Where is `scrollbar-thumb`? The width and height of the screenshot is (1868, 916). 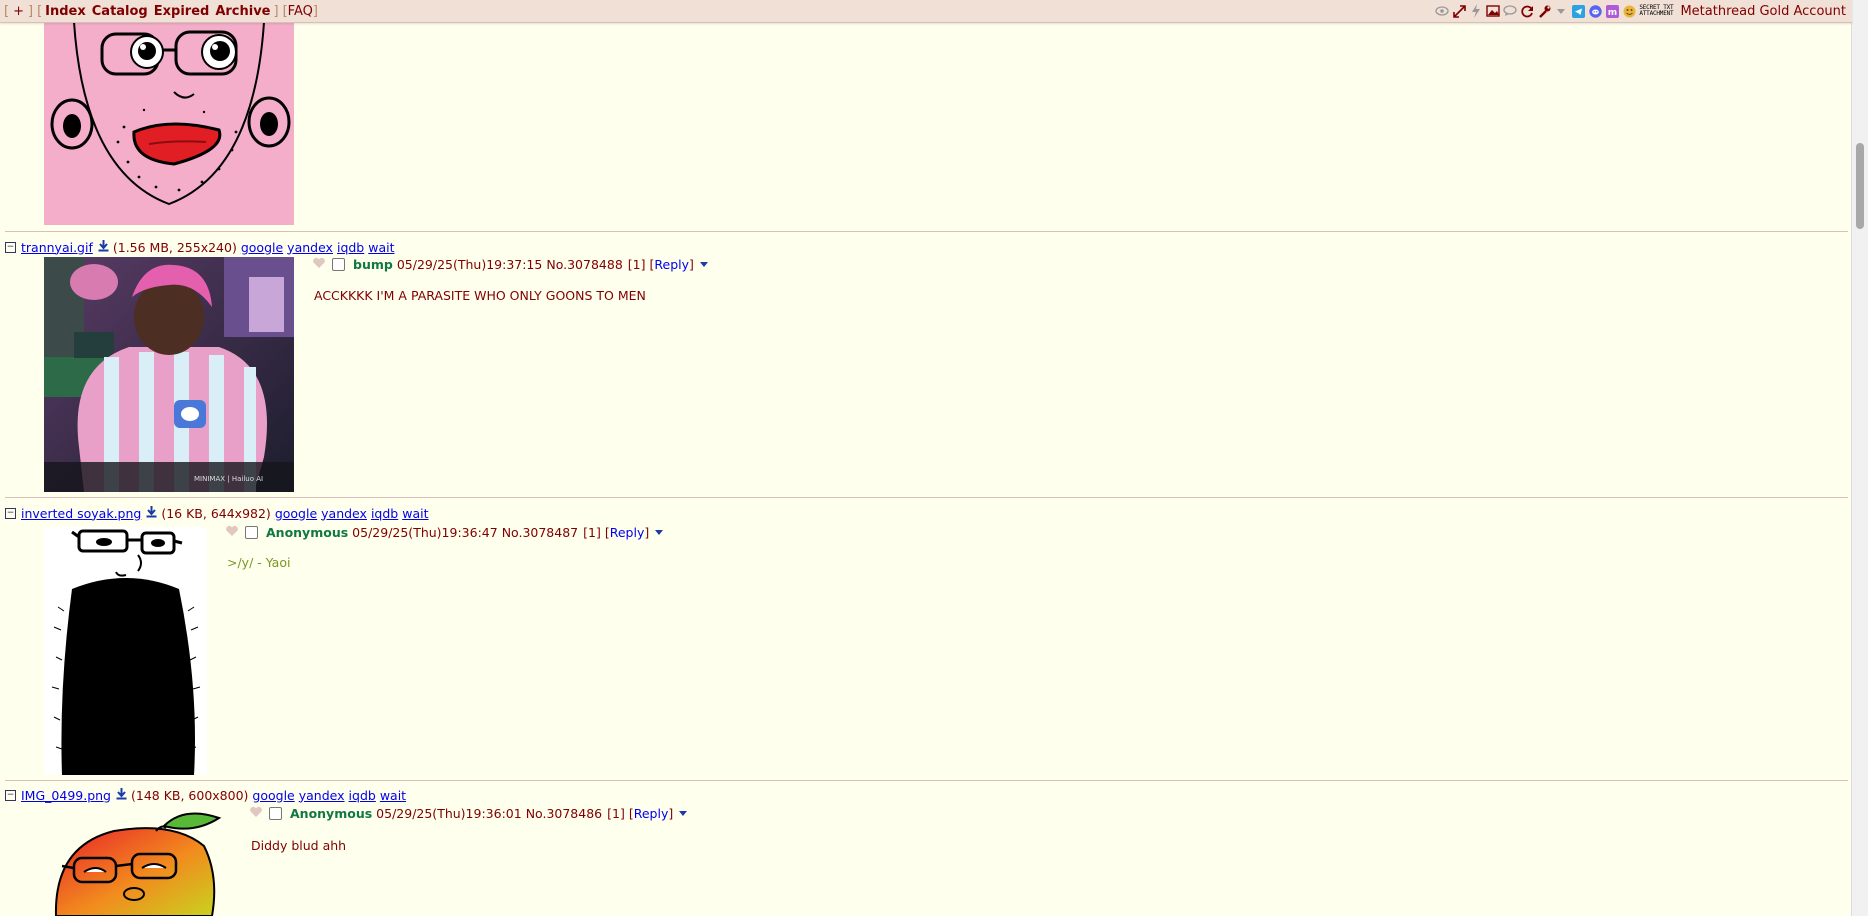
scrollbar-thumb is located at coordinates (1860, 186).